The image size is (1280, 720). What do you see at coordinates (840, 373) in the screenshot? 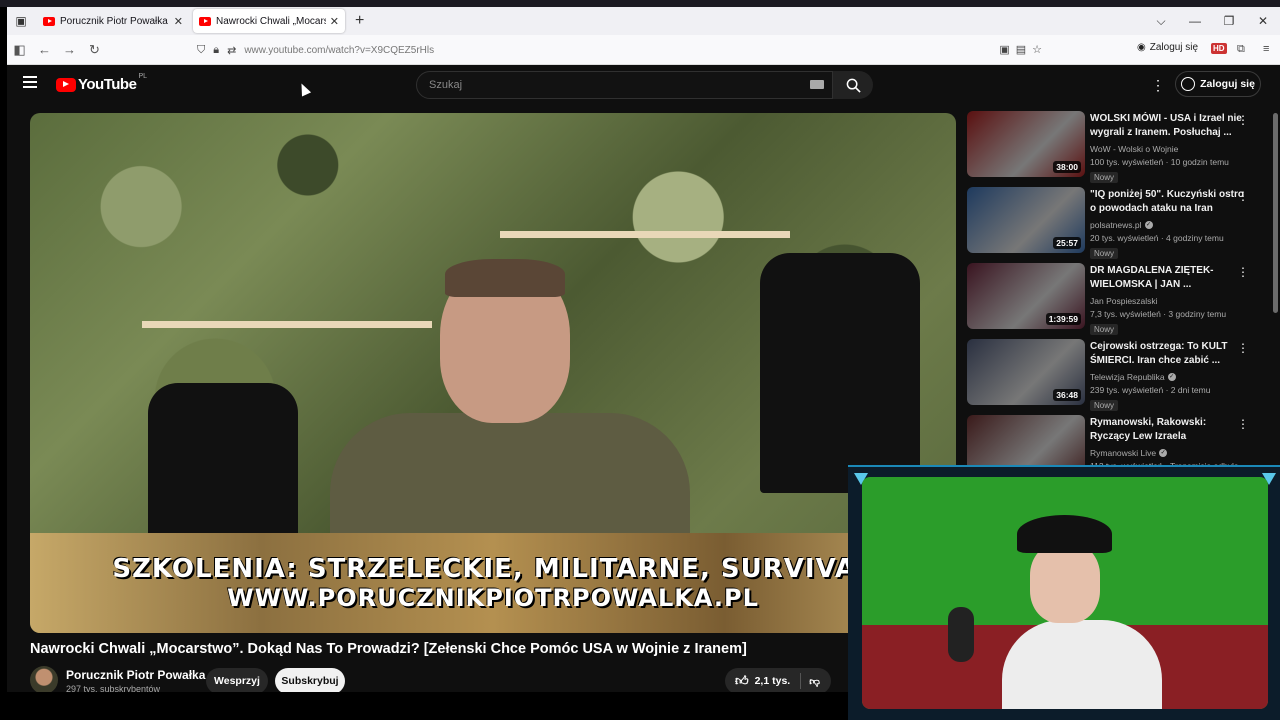
I see `tshirt-right` at bounding box center [840, 373].